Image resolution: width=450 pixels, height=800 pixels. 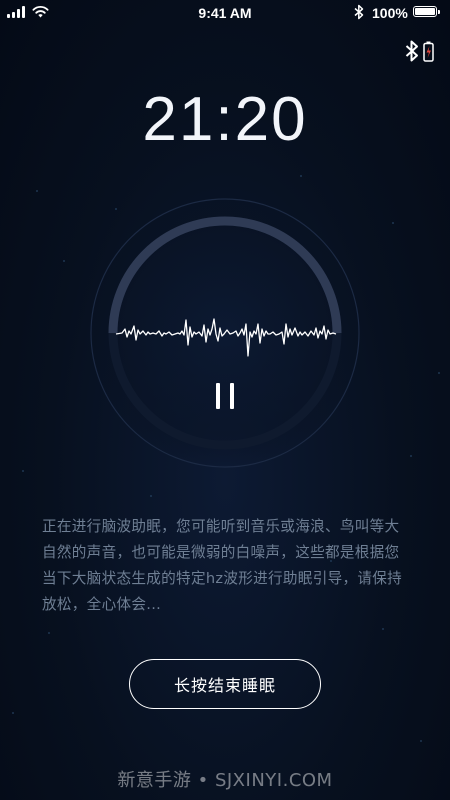 What do you see at coordinates (426, 11) in the screenshot?
I see `battery-icon` at bounding box center [426, 11].